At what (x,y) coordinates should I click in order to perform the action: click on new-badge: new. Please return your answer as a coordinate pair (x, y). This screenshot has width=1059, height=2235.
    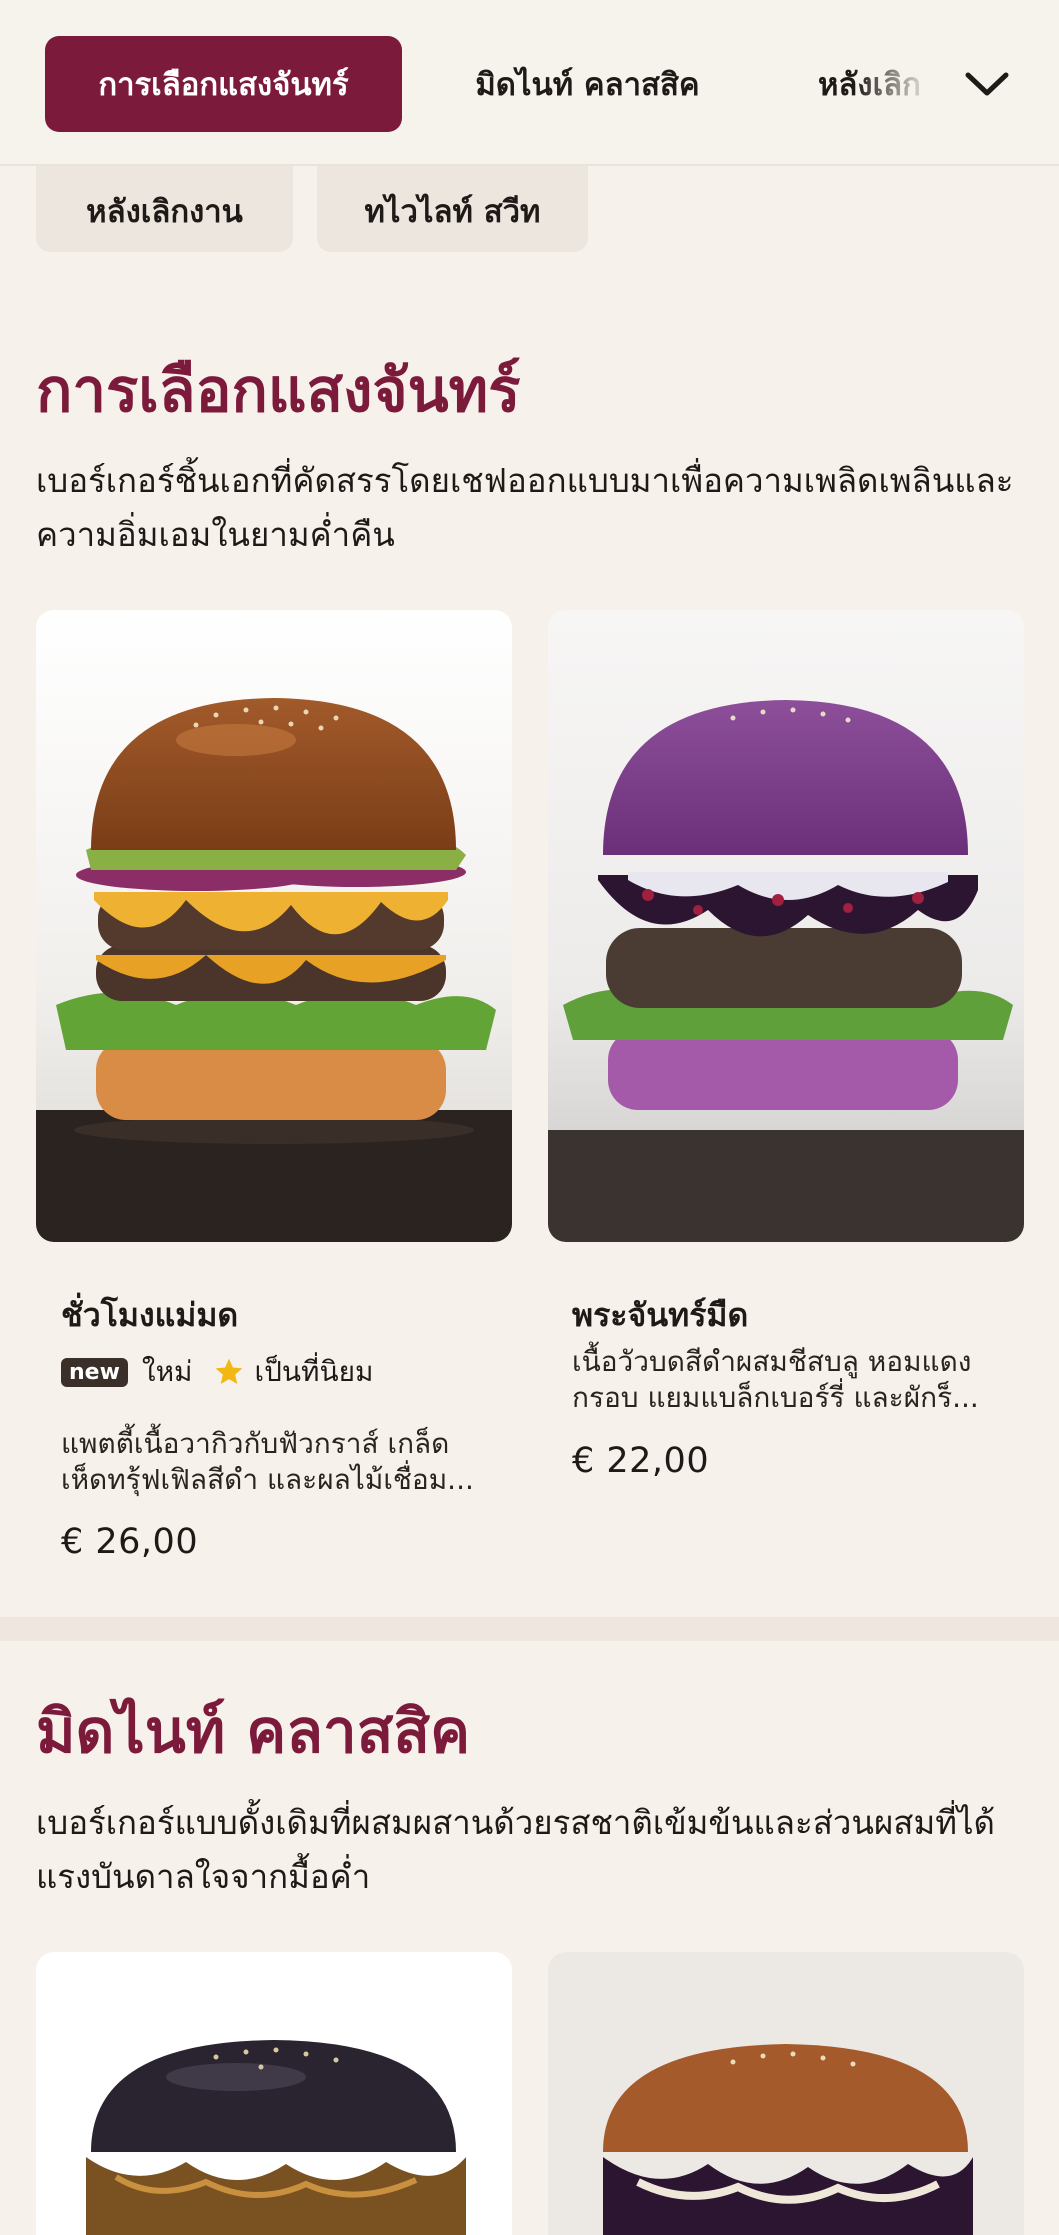
    Looking at the image, I should click on (94, 1372).